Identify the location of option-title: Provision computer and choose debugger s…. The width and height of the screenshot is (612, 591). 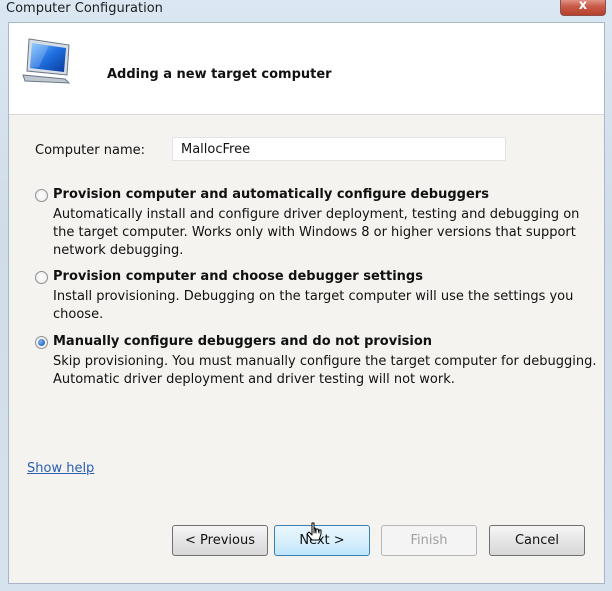
(238, 276).